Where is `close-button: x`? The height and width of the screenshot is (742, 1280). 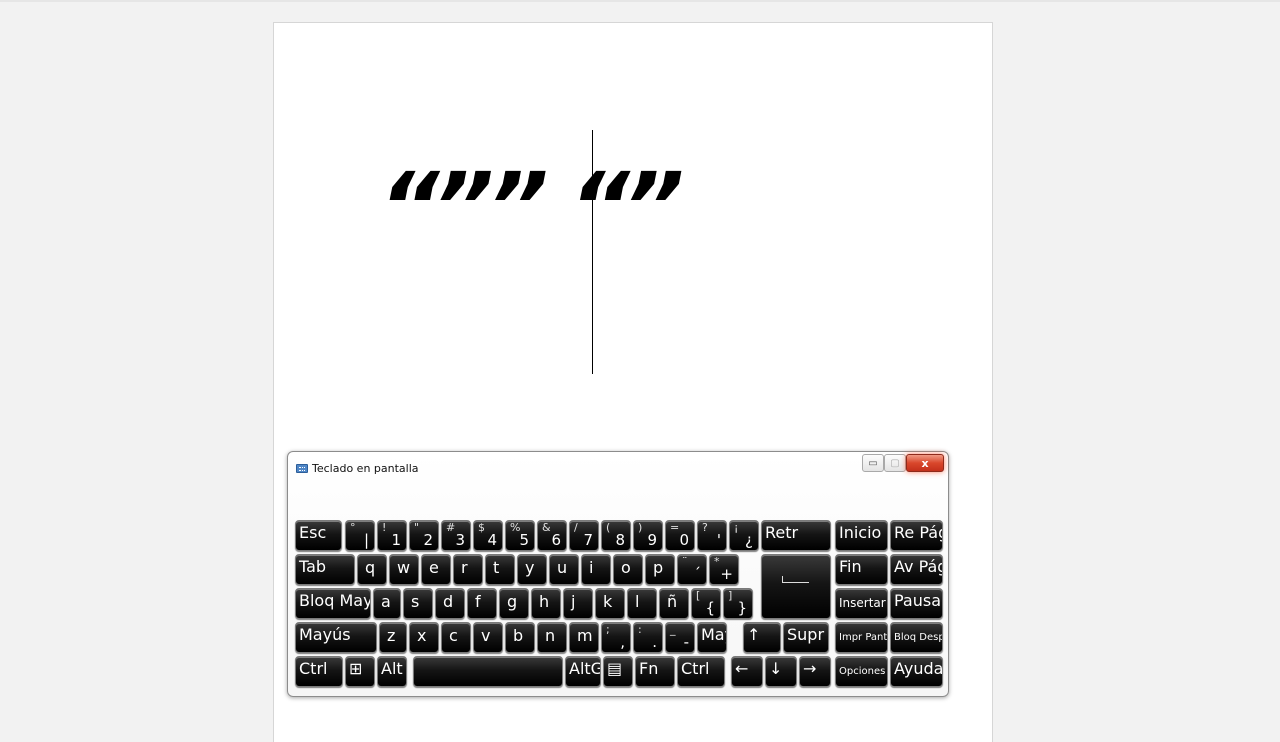
close-button: x is located at coordinates (925, 463).